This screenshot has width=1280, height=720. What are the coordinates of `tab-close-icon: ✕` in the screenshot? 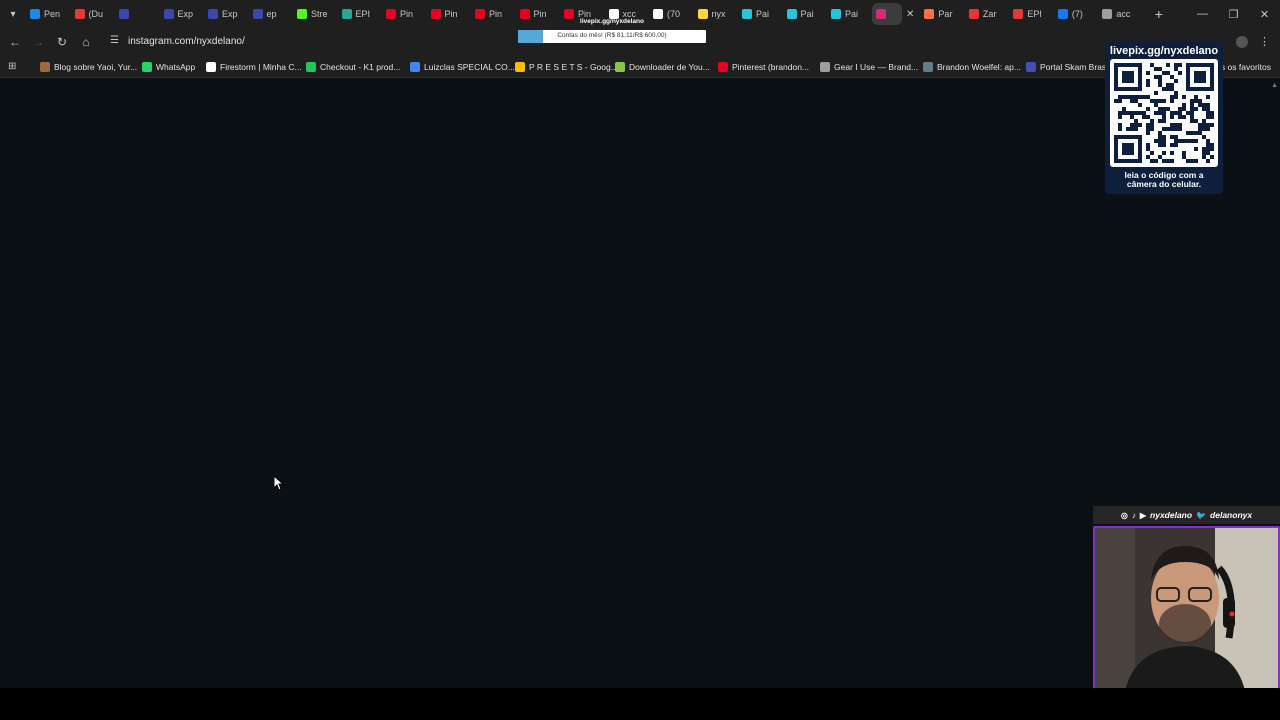 It's located at (910, 14).